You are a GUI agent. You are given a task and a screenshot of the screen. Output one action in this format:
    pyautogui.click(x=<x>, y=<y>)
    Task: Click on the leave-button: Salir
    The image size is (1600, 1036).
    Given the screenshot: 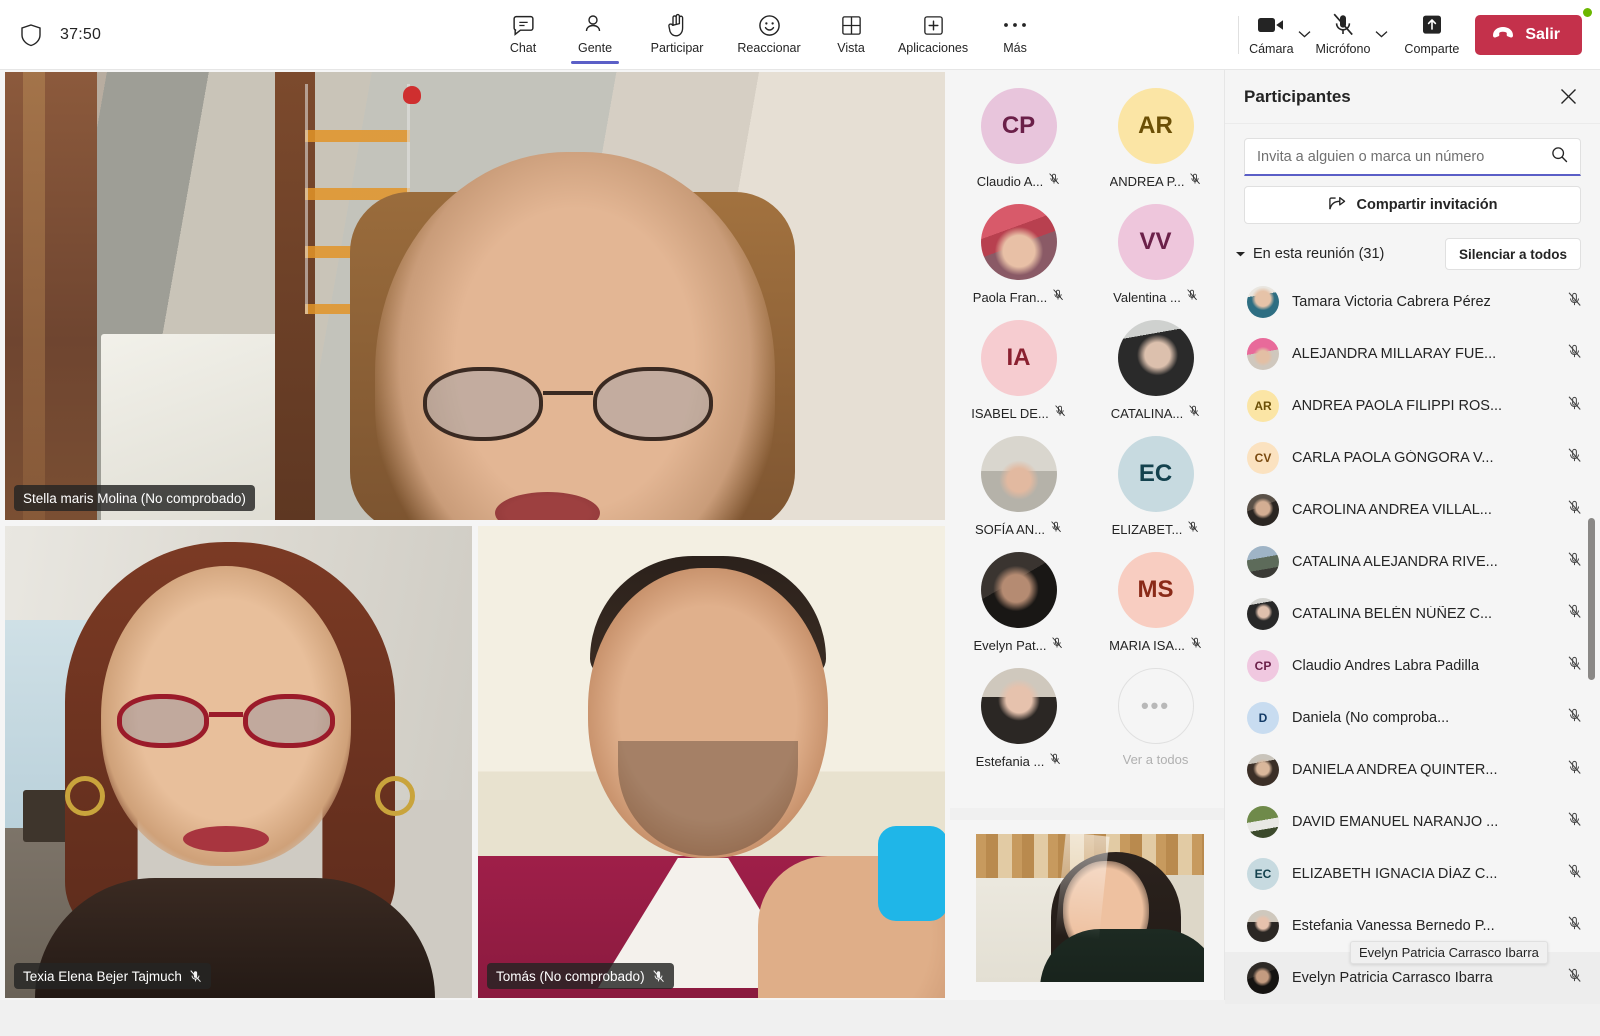 What is the action you would take?
    pyautogui.click(x=1528, y=34)
    